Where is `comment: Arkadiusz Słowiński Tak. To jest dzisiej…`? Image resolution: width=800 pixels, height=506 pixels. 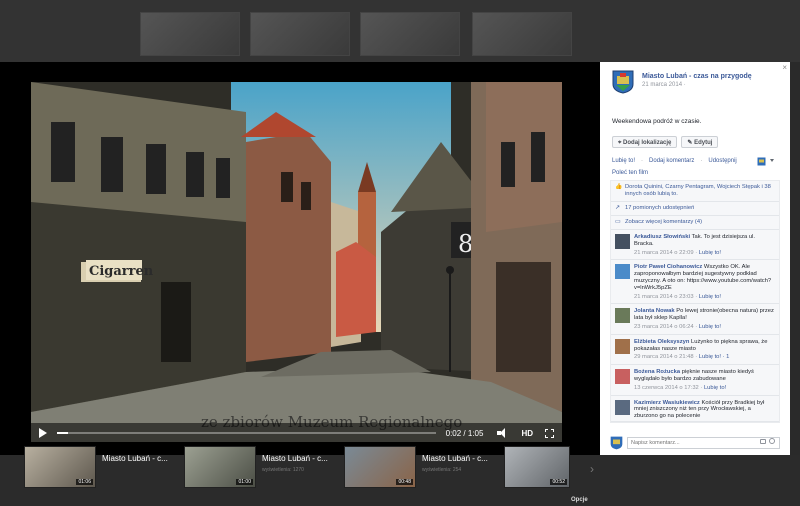
comment: Arkadiusz Słowiński Tak. To jest dzisiej… is located at coordinates (695, 245).